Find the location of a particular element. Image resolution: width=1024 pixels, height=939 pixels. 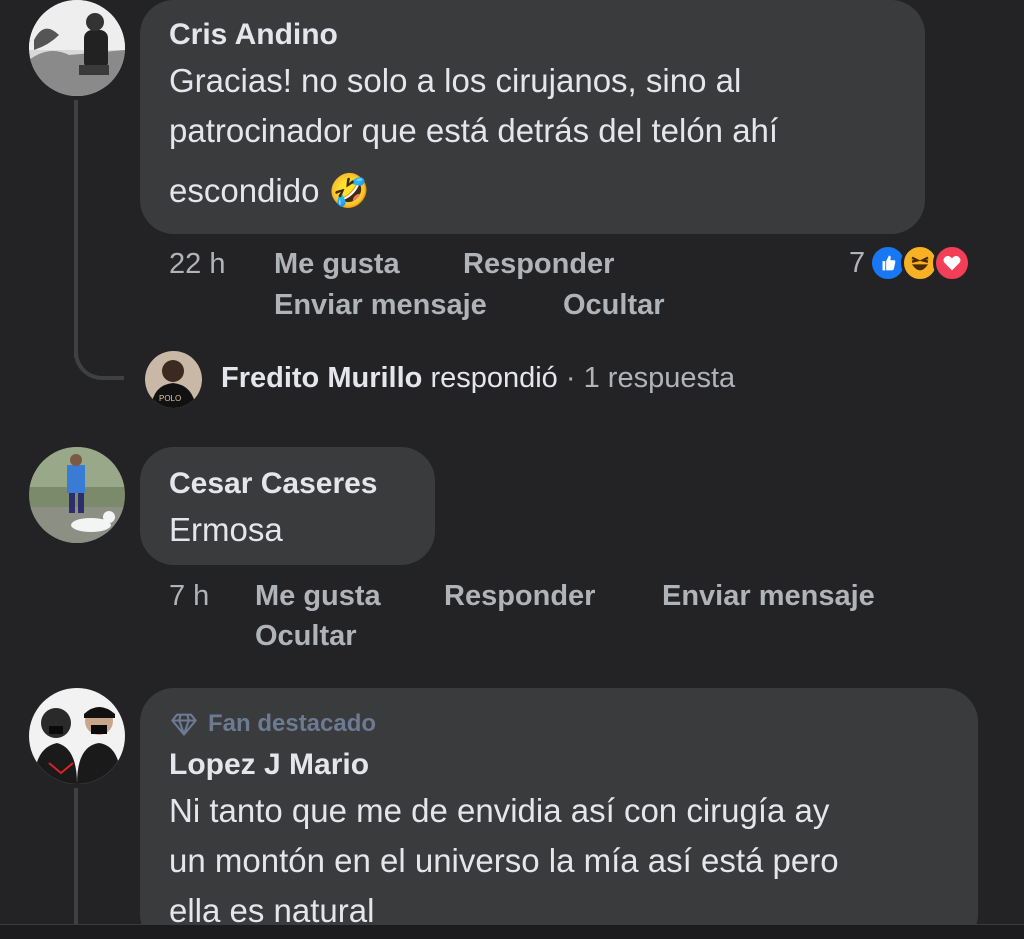

diamond-icon is located at coordinates (184, 724).